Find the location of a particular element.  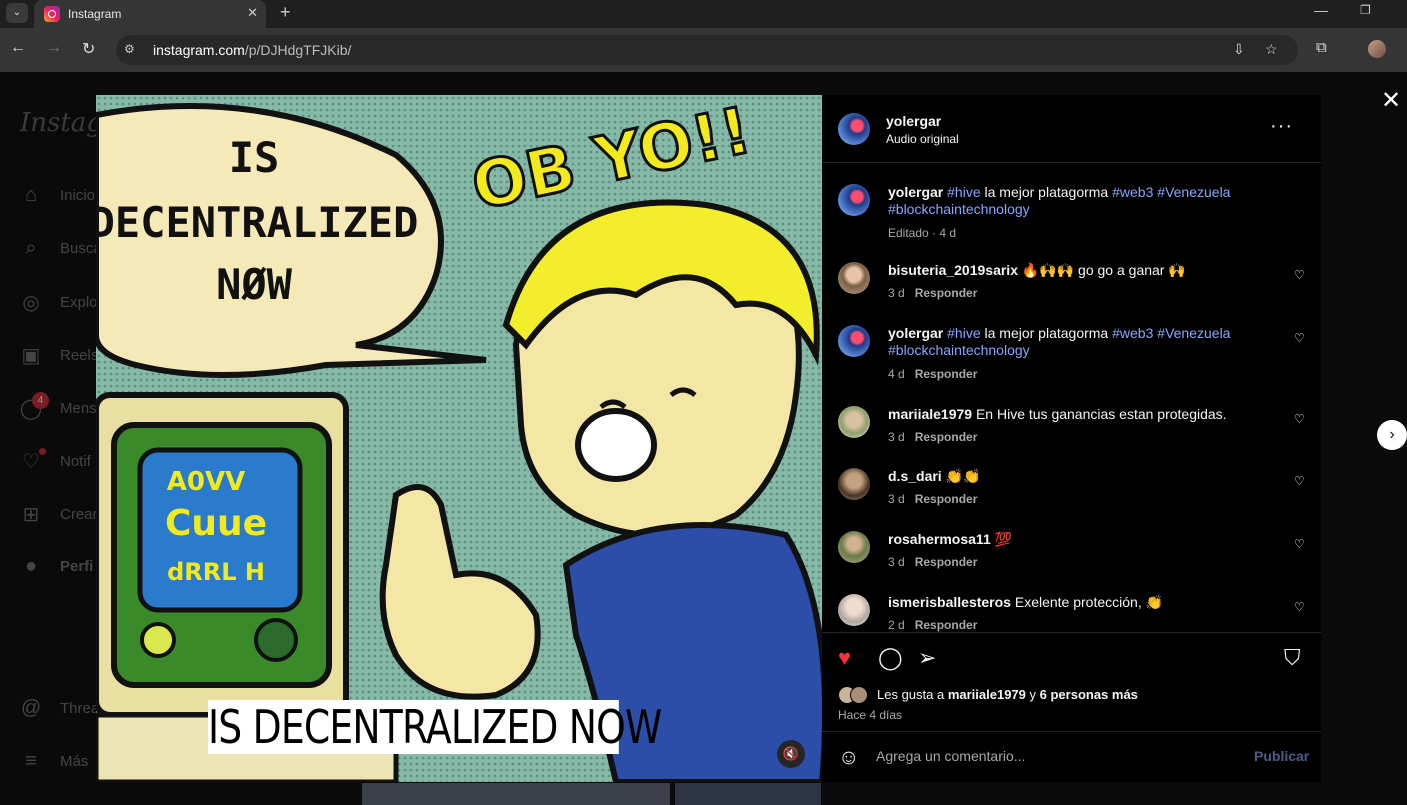

comment-text: rosahermosa11 💯 is located at coordinates (1064, 539).